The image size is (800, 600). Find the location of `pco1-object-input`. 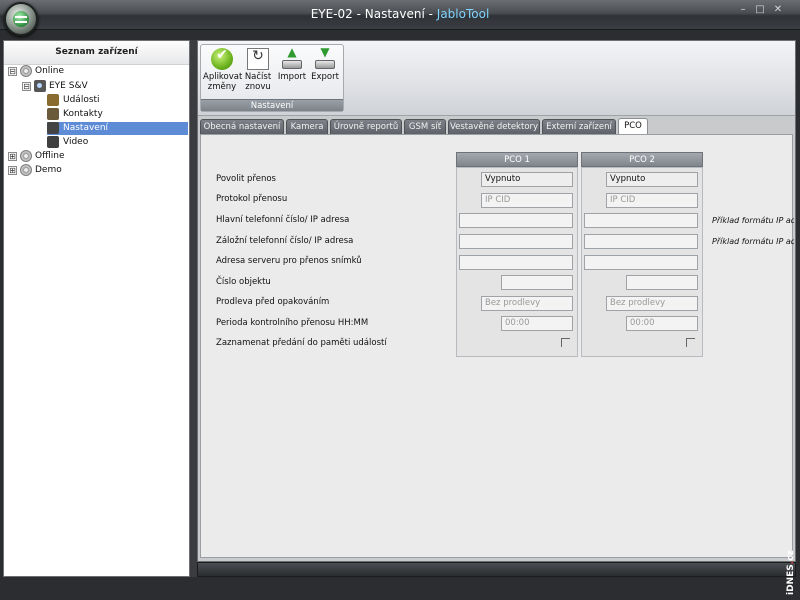

pco1-object-input is located at coordinates (537, 282).